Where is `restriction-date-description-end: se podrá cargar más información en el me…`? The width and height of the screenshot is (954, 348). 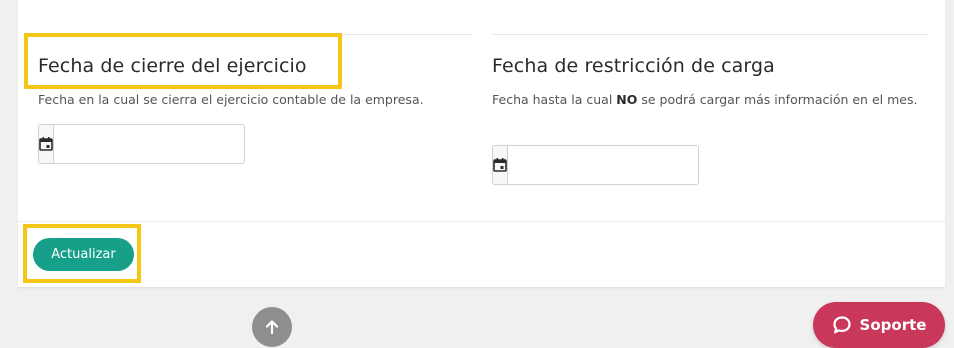
restriction-date-description-end: se podrá cargar más información en el me… is located at coordinates (777, 99).